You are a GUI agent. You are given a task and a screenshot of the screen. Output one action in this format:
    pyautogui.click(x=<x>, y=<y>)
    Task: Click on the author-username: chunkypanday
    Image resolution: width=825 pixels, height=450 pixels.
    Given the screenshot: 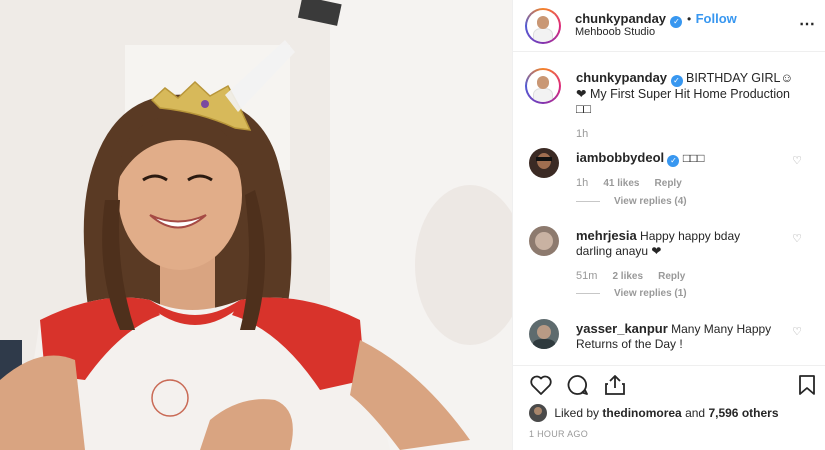 What is the action you would take?
    pyautogui.click(x=620, y=18)
    